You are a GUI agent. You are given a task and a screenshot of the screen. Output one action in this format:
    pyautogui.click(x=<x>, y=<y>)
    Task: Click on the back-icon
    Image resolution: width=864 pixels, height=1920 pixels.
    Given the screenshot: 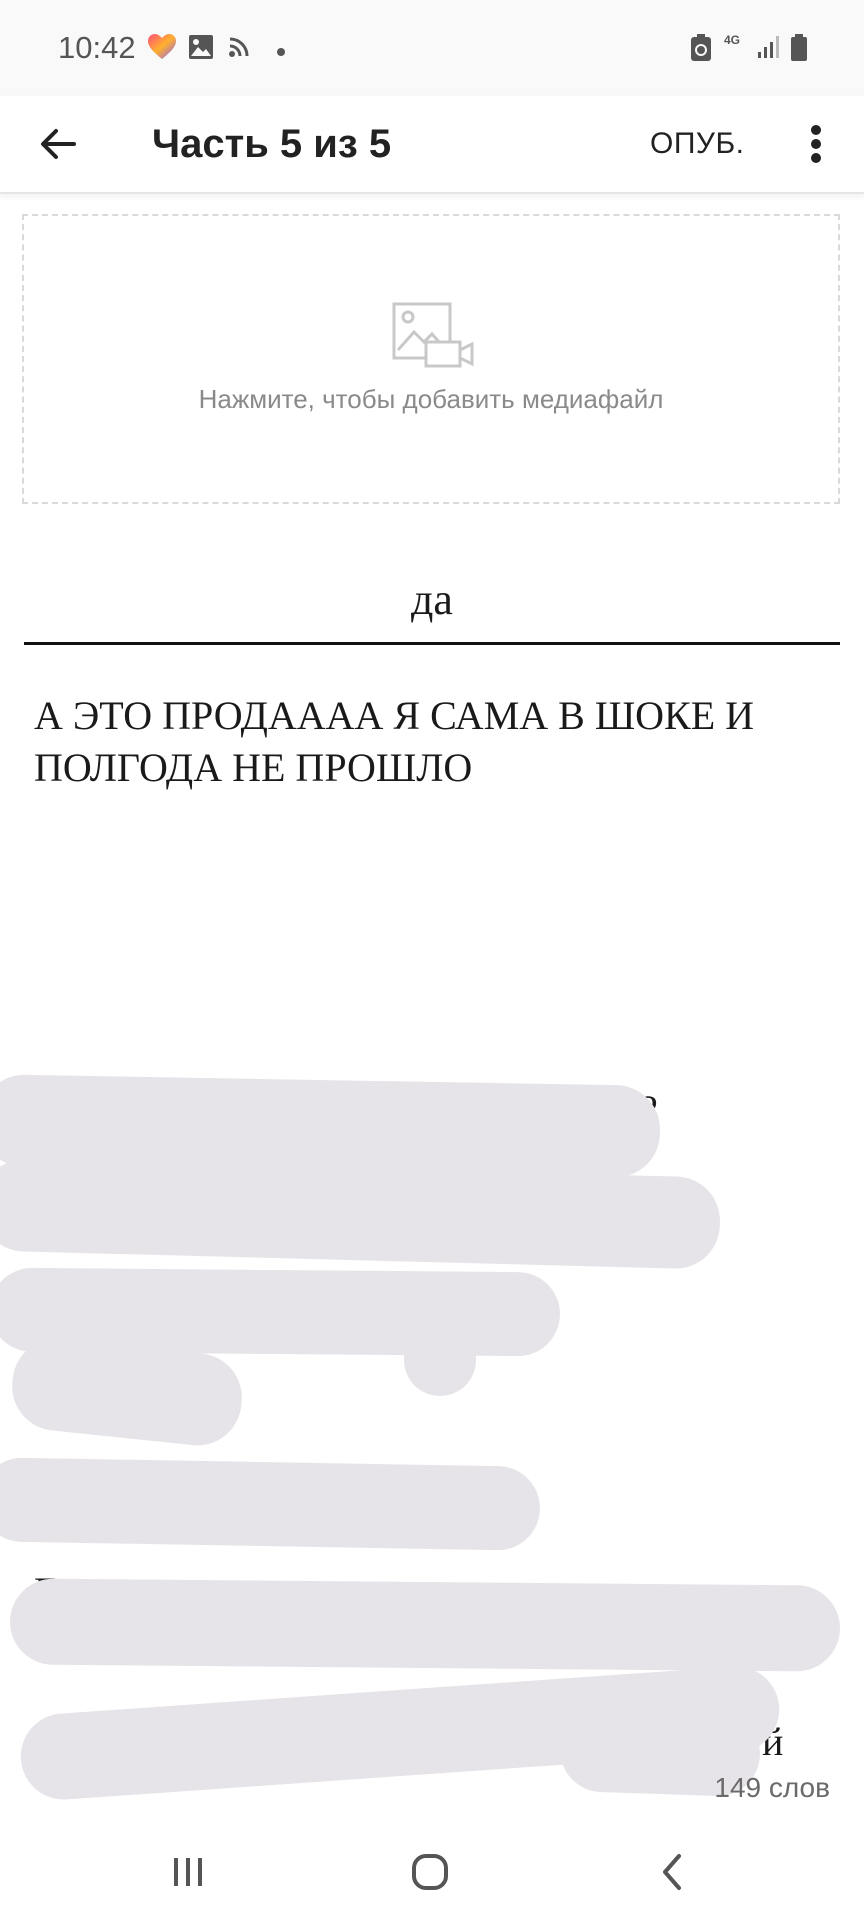 What is the action you would take?
    pyautogui.click(x=672, y=1872)
    